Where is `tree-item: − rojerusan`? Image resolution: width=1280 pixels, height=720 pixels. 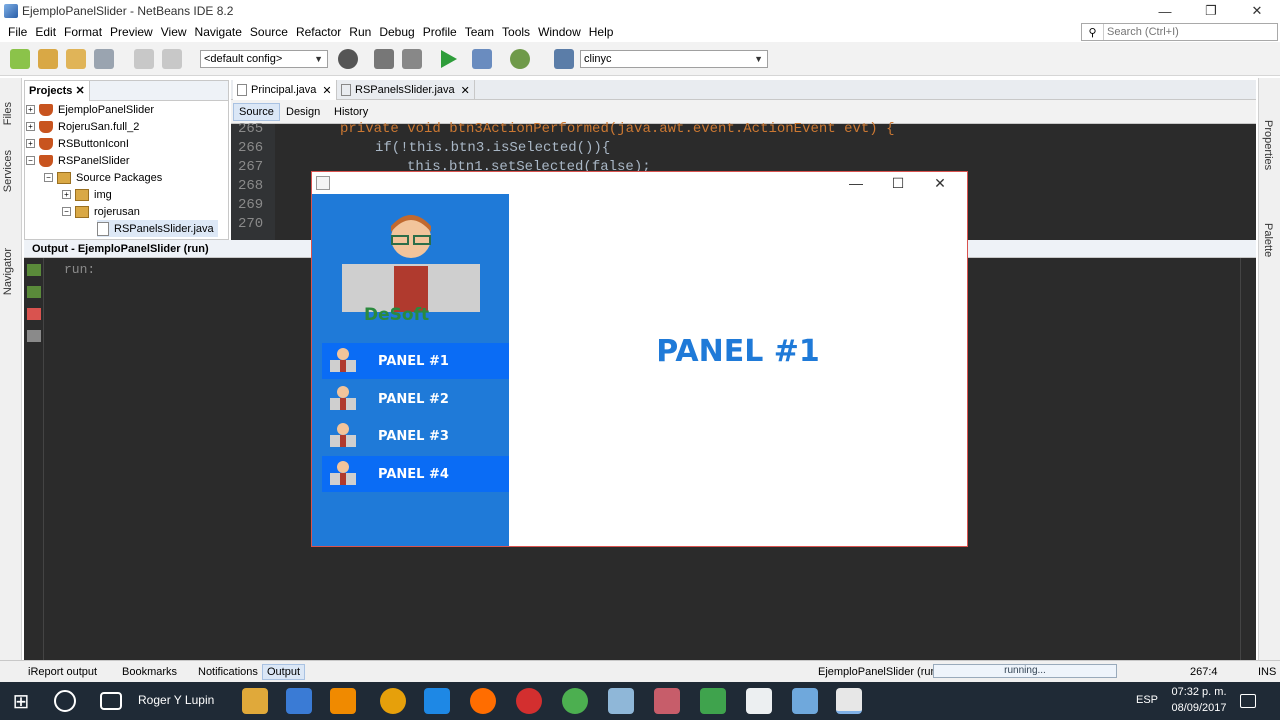 tree-item: − rojerusan is located at coordinates (101, 211).